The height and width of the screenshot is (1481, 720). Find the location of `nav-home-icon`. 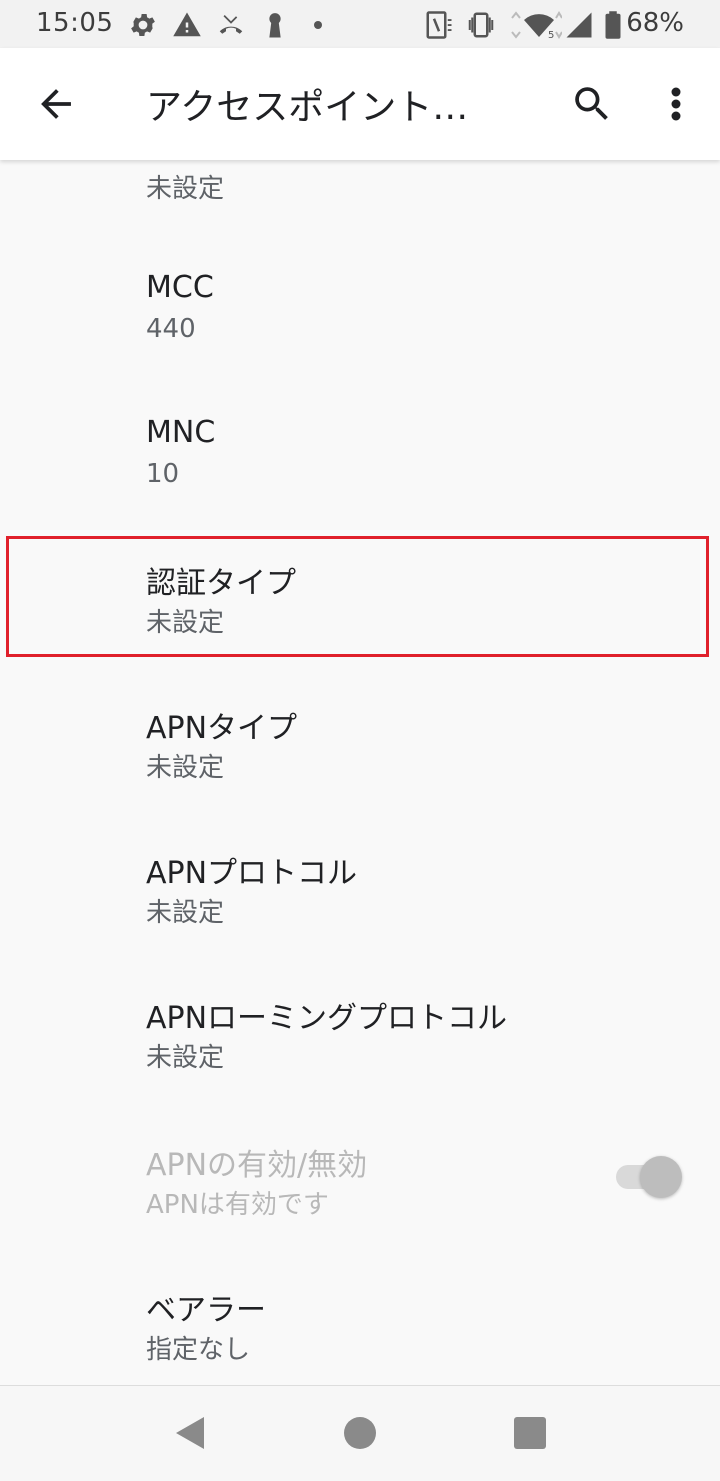

nav-home-icon is located at coordinates (360, 1433).